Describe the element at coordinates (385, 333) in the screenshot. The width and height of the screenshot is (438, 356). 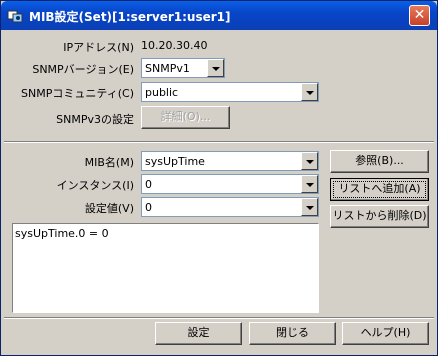
I see `help-button: ヘルプ(H)` at that location.